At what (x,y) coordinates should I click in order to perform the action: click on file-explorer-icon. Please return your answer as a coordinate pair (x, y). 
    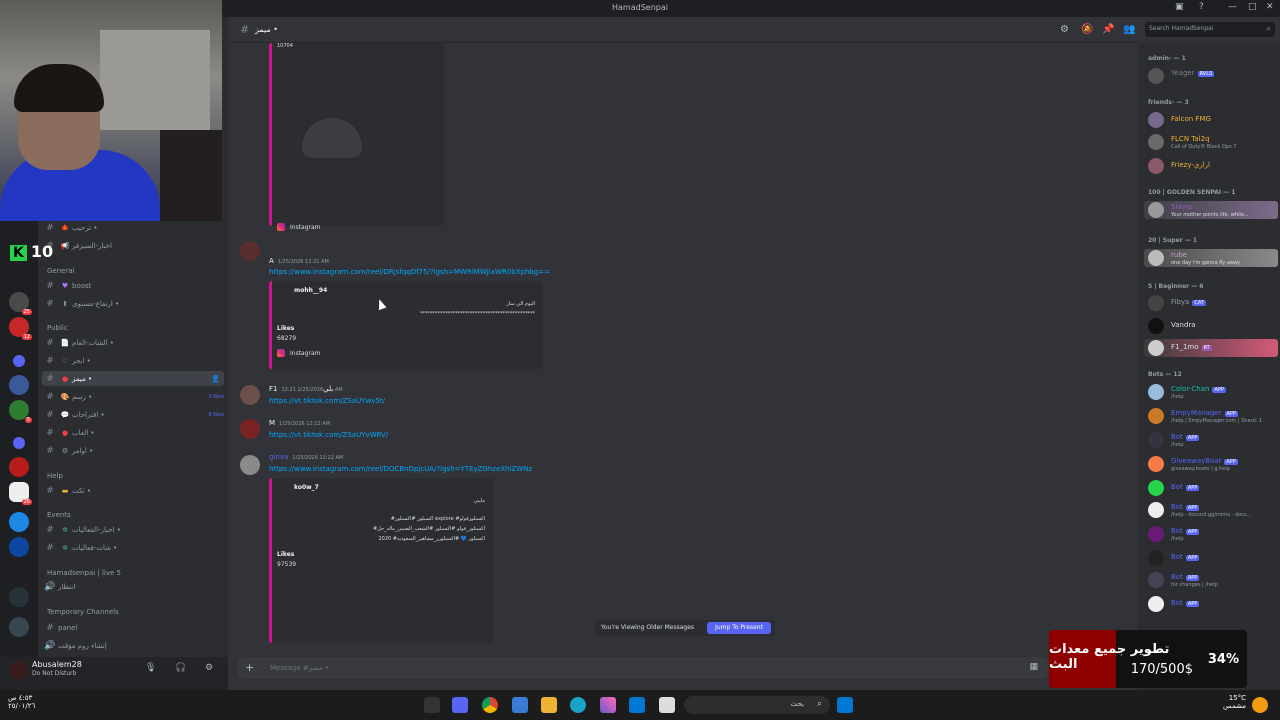
    Looking at the image, I should click on (549, 705).